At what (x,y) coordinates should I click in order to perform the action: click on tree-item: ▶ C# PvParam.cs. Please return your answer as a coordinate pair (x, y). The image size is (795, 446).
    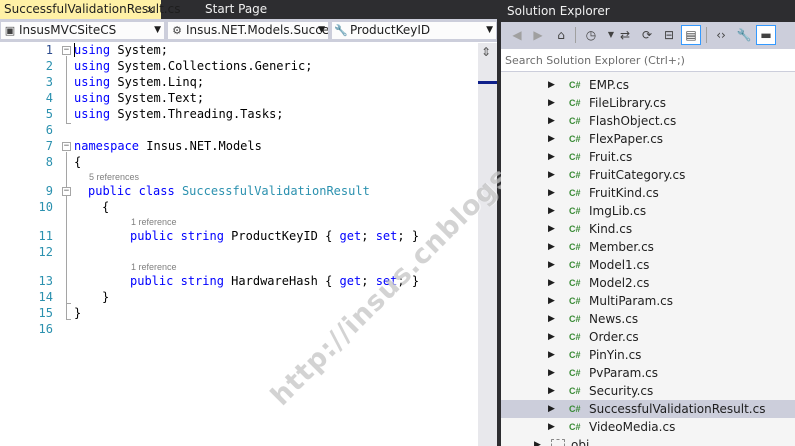
    Looking at the image, I should click on (648, 373).